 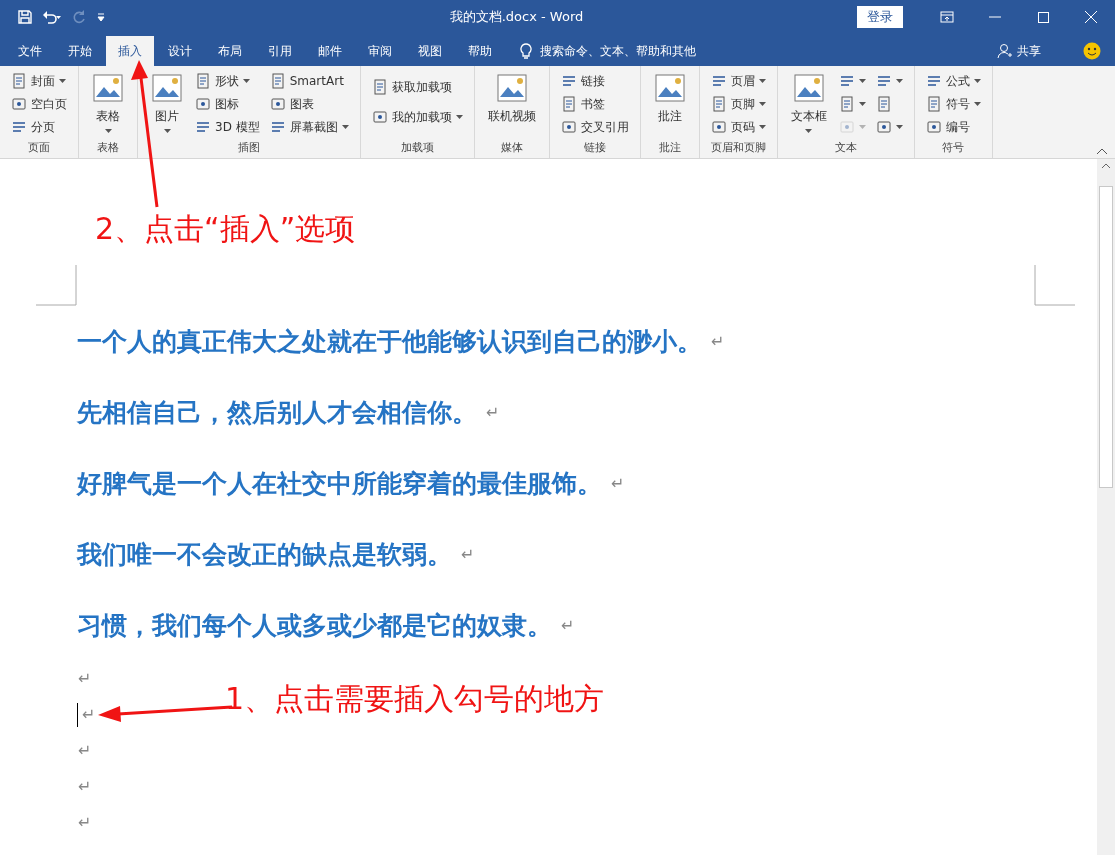 What do you see at coordinates (1019, 51) in the screenshot?
I see `share-button: 共享` at bounding box center [1019, 51].